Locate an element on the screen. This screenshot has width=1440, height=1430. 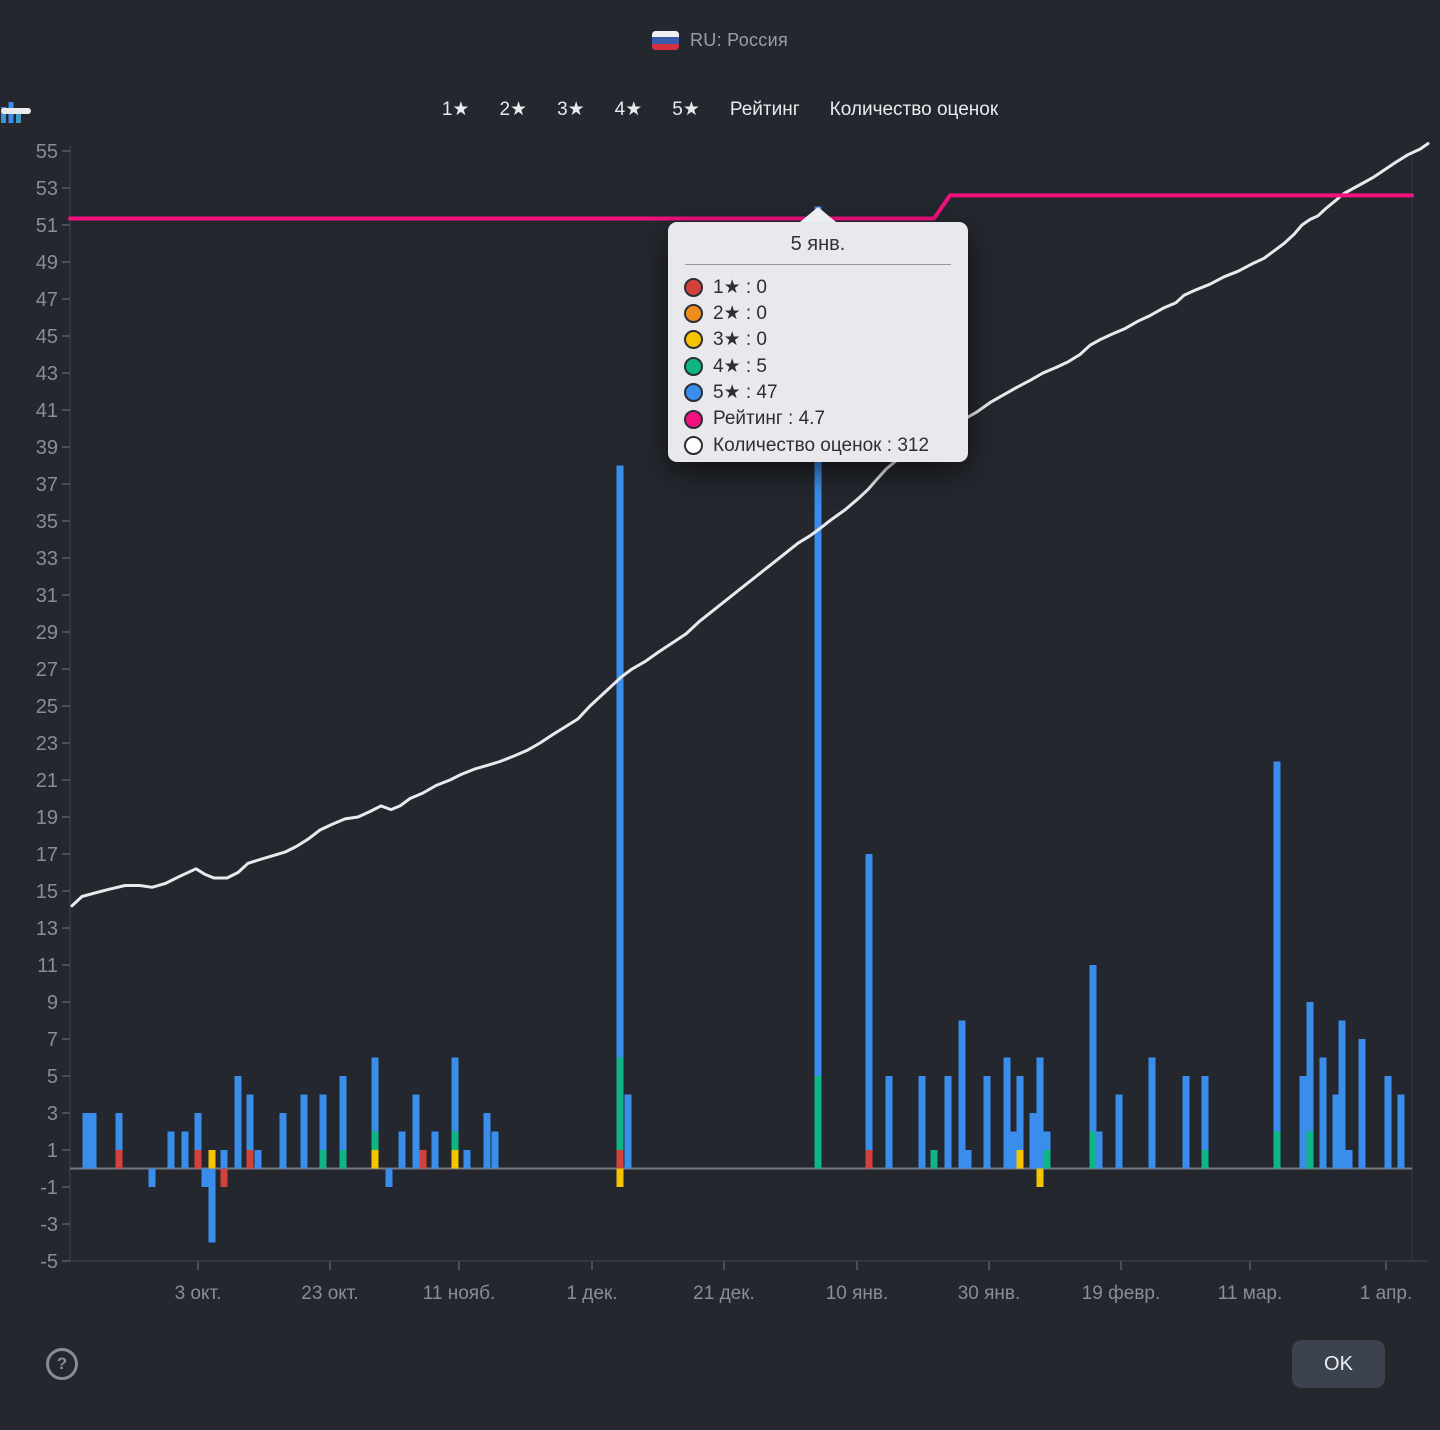
chart-header: RU: Россия is located at coordinates (720, 40).